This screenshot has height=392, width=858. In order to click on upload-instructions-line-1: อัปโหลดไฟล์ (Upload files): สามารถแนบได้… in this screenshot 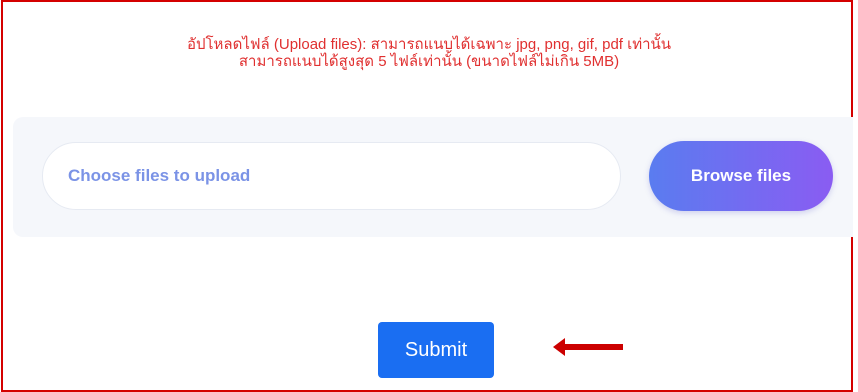, I will do `click(429, 44)`.